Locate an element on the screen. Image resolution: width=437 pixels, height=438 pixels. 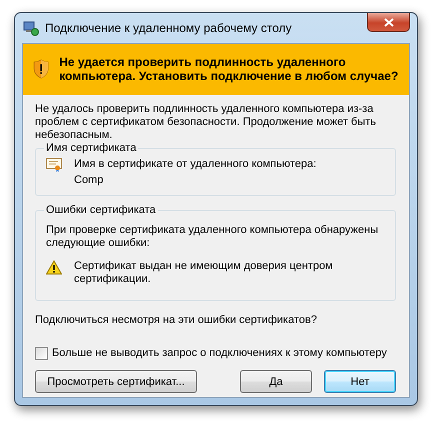
intro-text: Не удалось проверить подлинность удаленного компьютера из-за проблем с сертификатом безопасности. Продолжение может быть небезопасным. is located at coordinates (206, 122).